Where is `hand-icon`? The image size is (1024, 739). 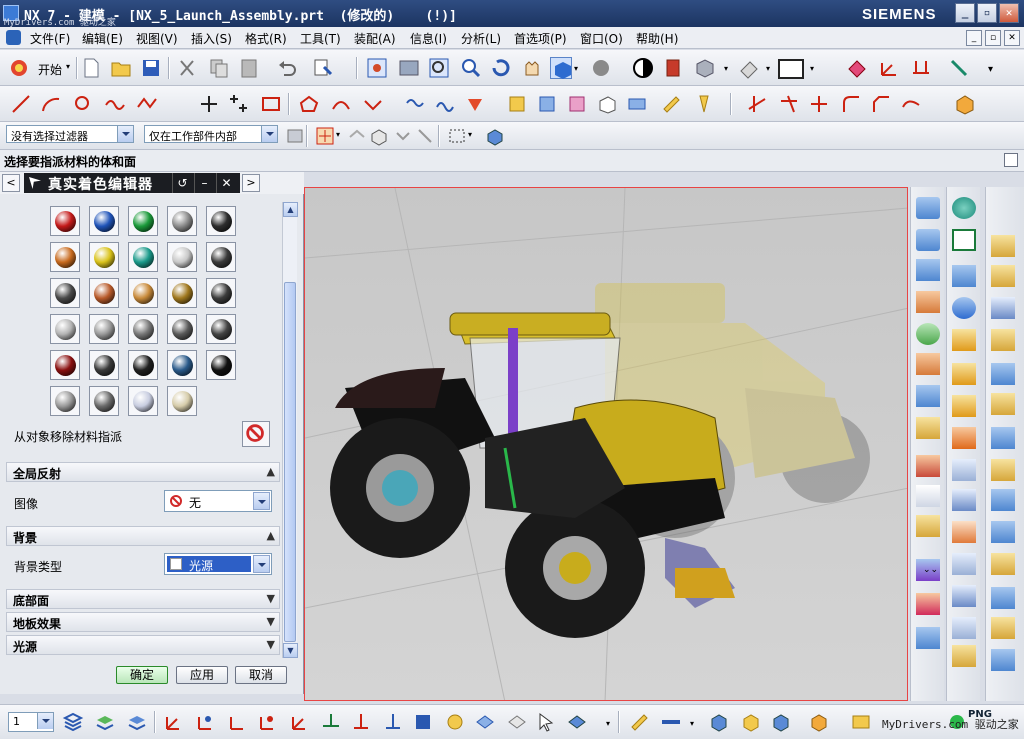
hand-icon is located at coordinates (857, 68).